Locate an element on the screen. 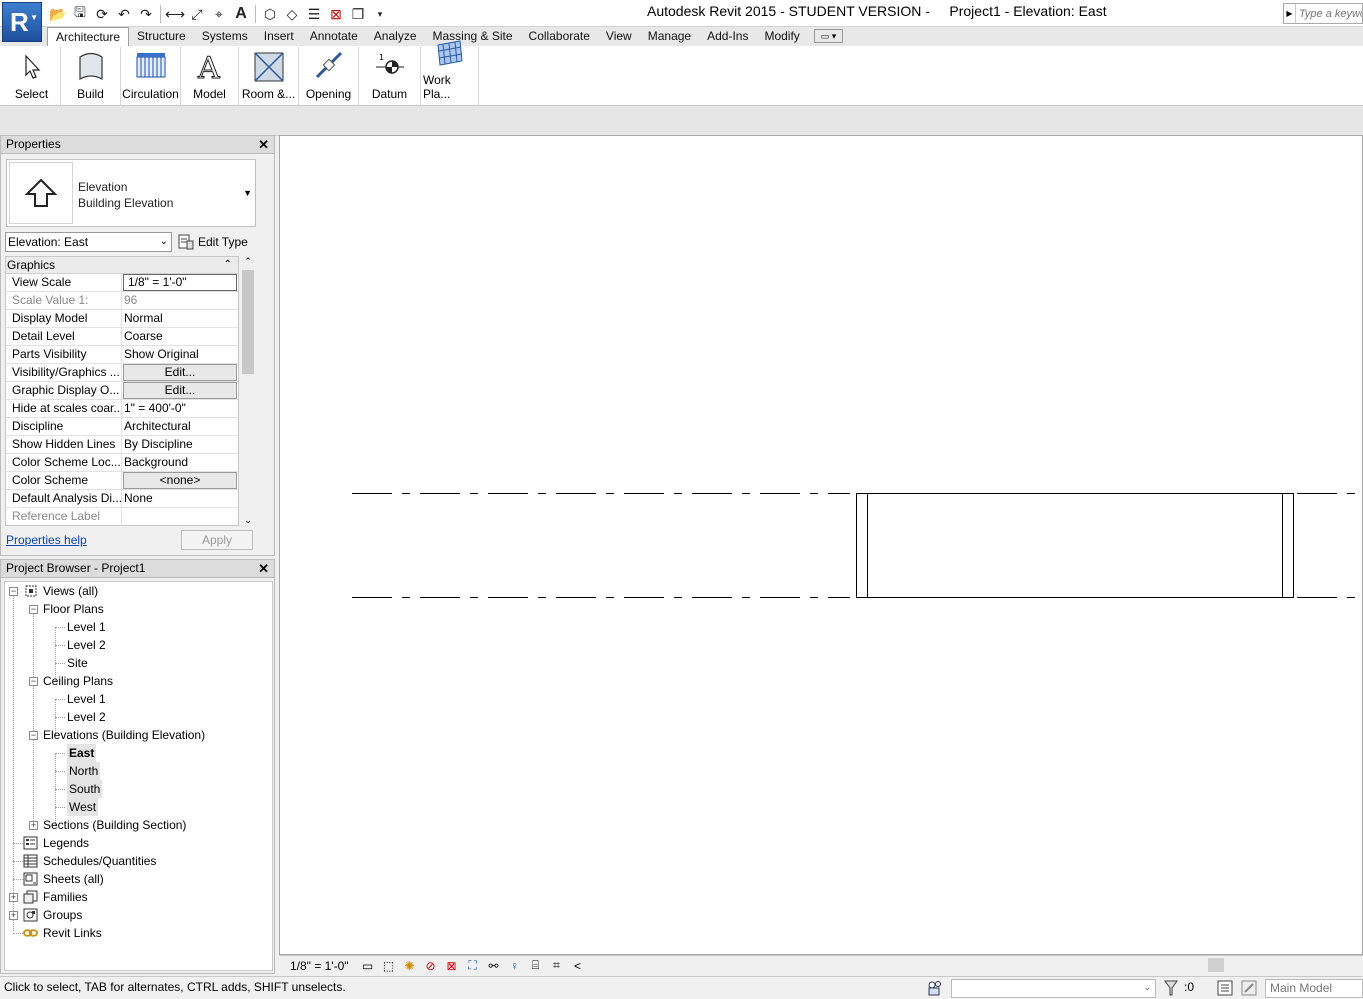 This screenshot has height=999, width=1363. detail-level-icon: ▭ is located at coordinates (368, 966).